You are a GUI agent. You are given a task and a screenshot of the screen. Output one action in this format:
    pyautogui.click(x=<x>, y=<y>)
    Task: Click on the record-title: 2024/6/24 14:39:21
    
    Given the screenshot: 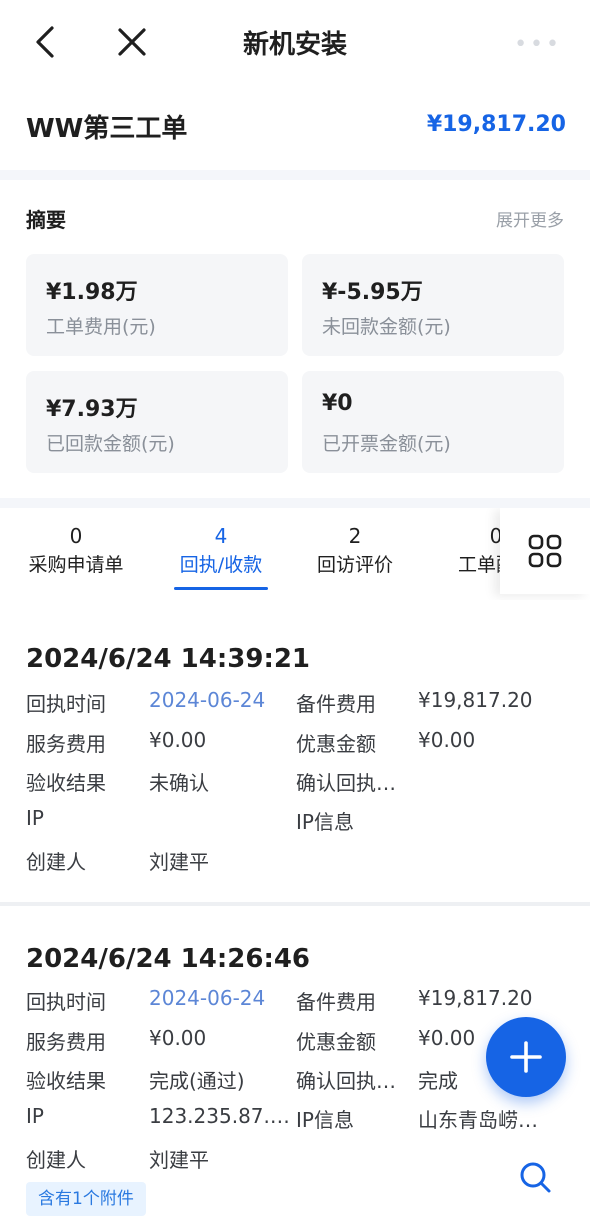 What is the action you would take?
    pyautogui.click(x=168, y=659)
    